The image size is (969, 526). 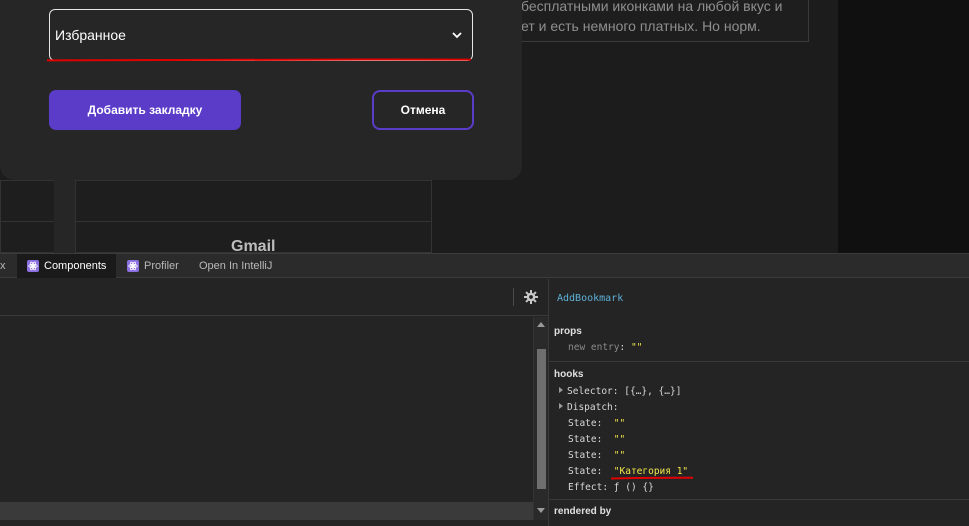 I want to click on scroll-down-arrow-icon, so click(x=541, y=510).